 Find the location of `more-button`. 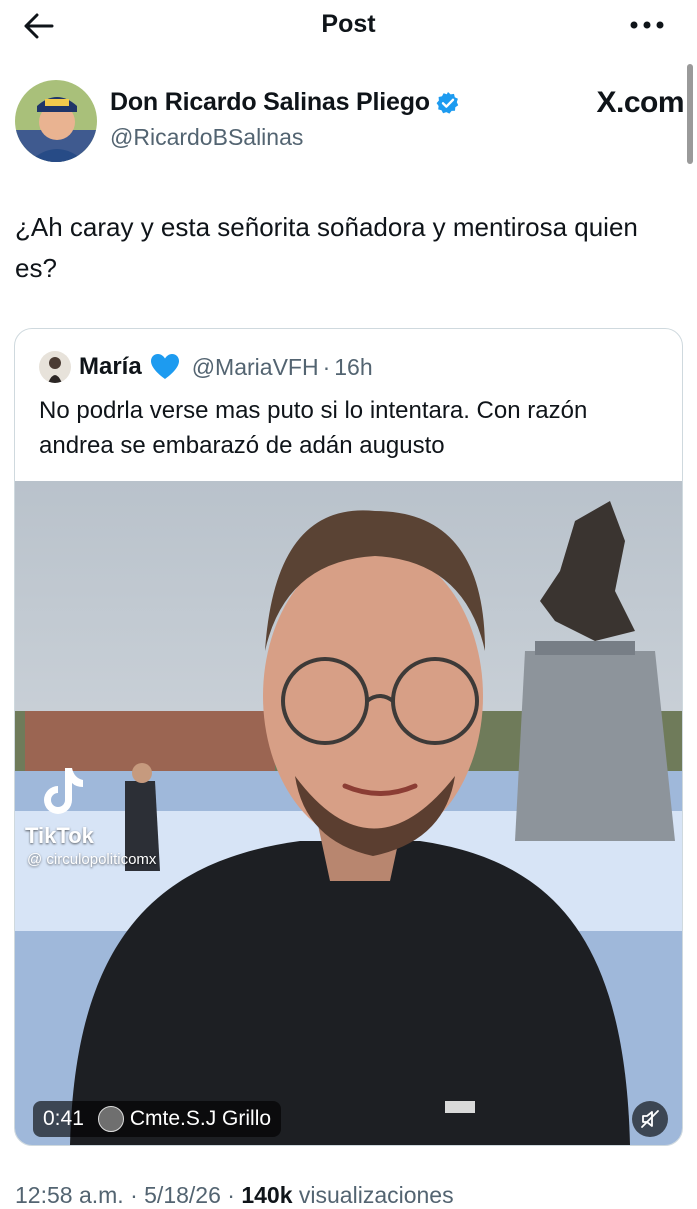

more-button is located at coordinates (647, 25).